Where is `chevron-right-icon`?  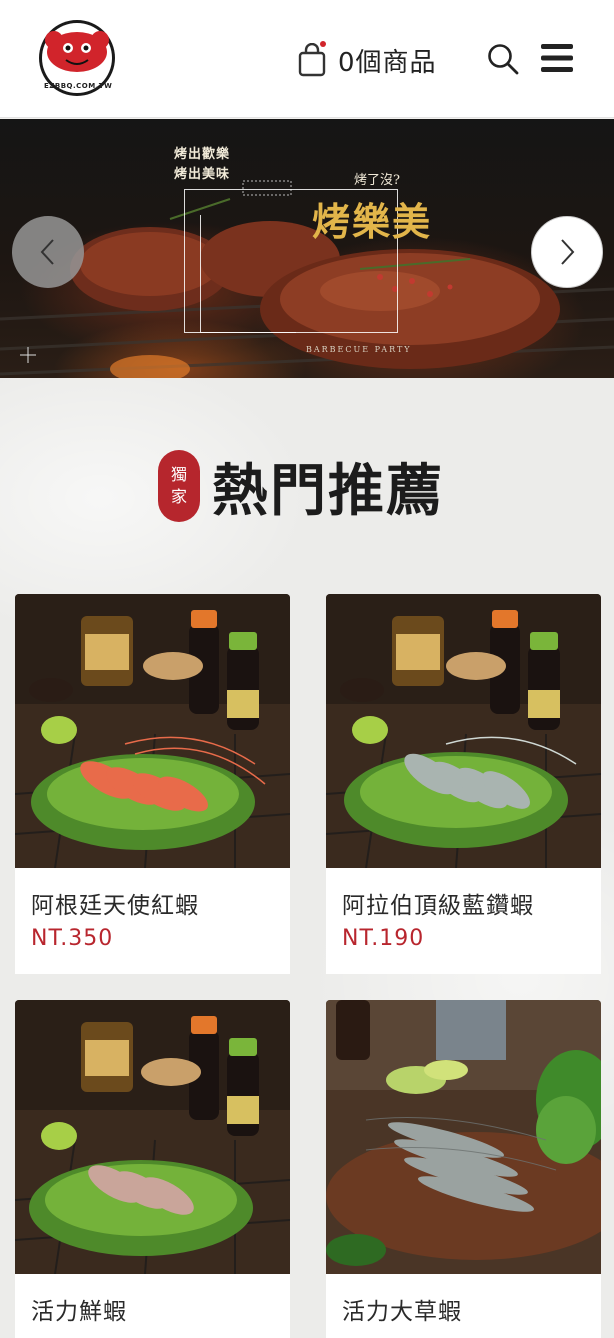
chevron-right-icon is located at coordinates (568, 252).